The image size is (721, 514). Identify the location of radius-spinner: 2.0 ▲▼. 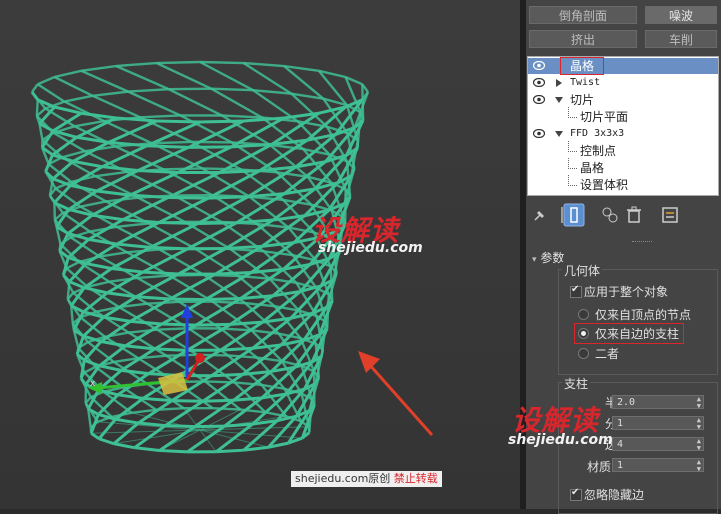
(658, 402).